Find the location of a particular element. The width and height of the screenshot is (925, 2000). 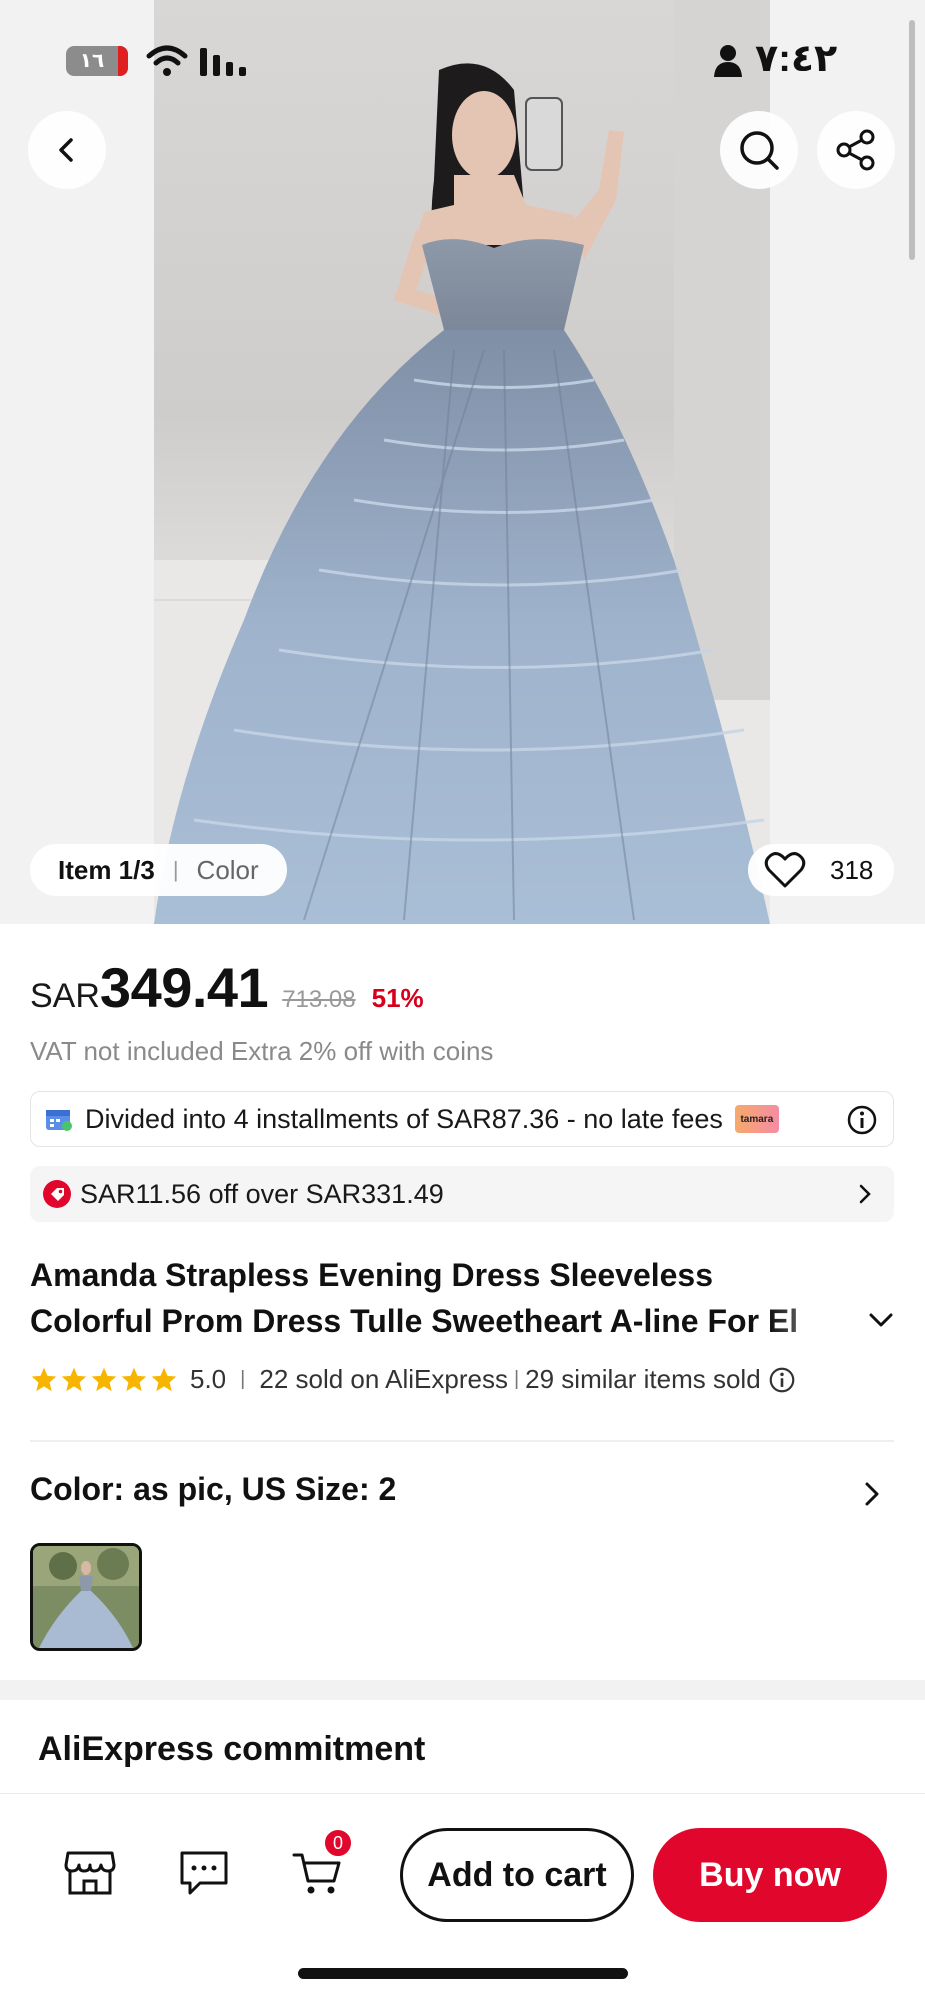

share-icon is located at coordinates (855, 150).